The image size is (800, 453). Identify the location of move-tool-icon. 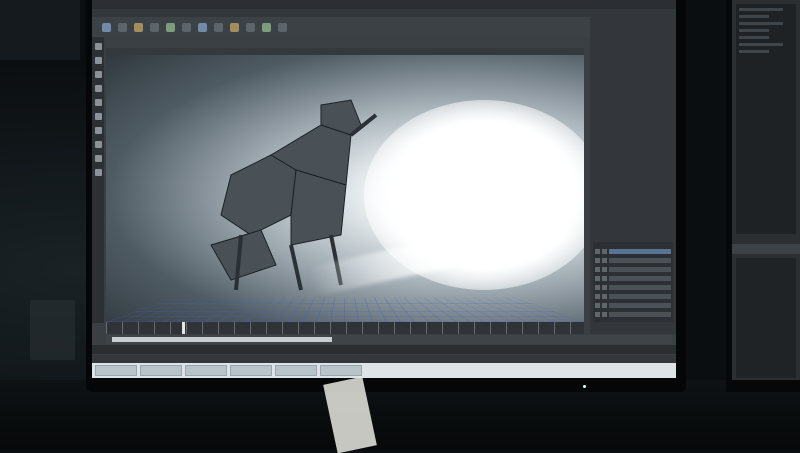
(98, 88).